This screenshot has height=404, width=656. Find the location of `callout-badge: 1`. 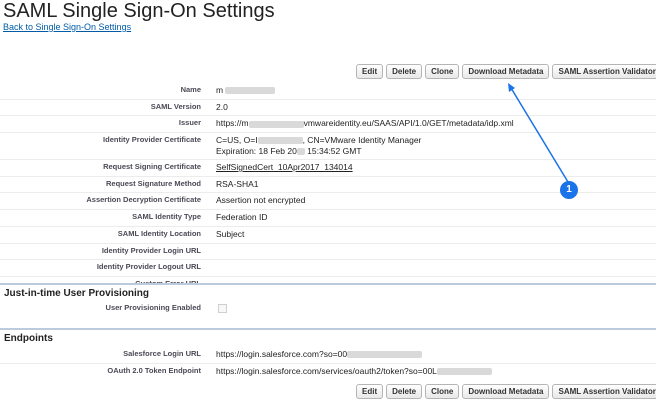

callout-badge: 1 is located at coordinates (569, 190).